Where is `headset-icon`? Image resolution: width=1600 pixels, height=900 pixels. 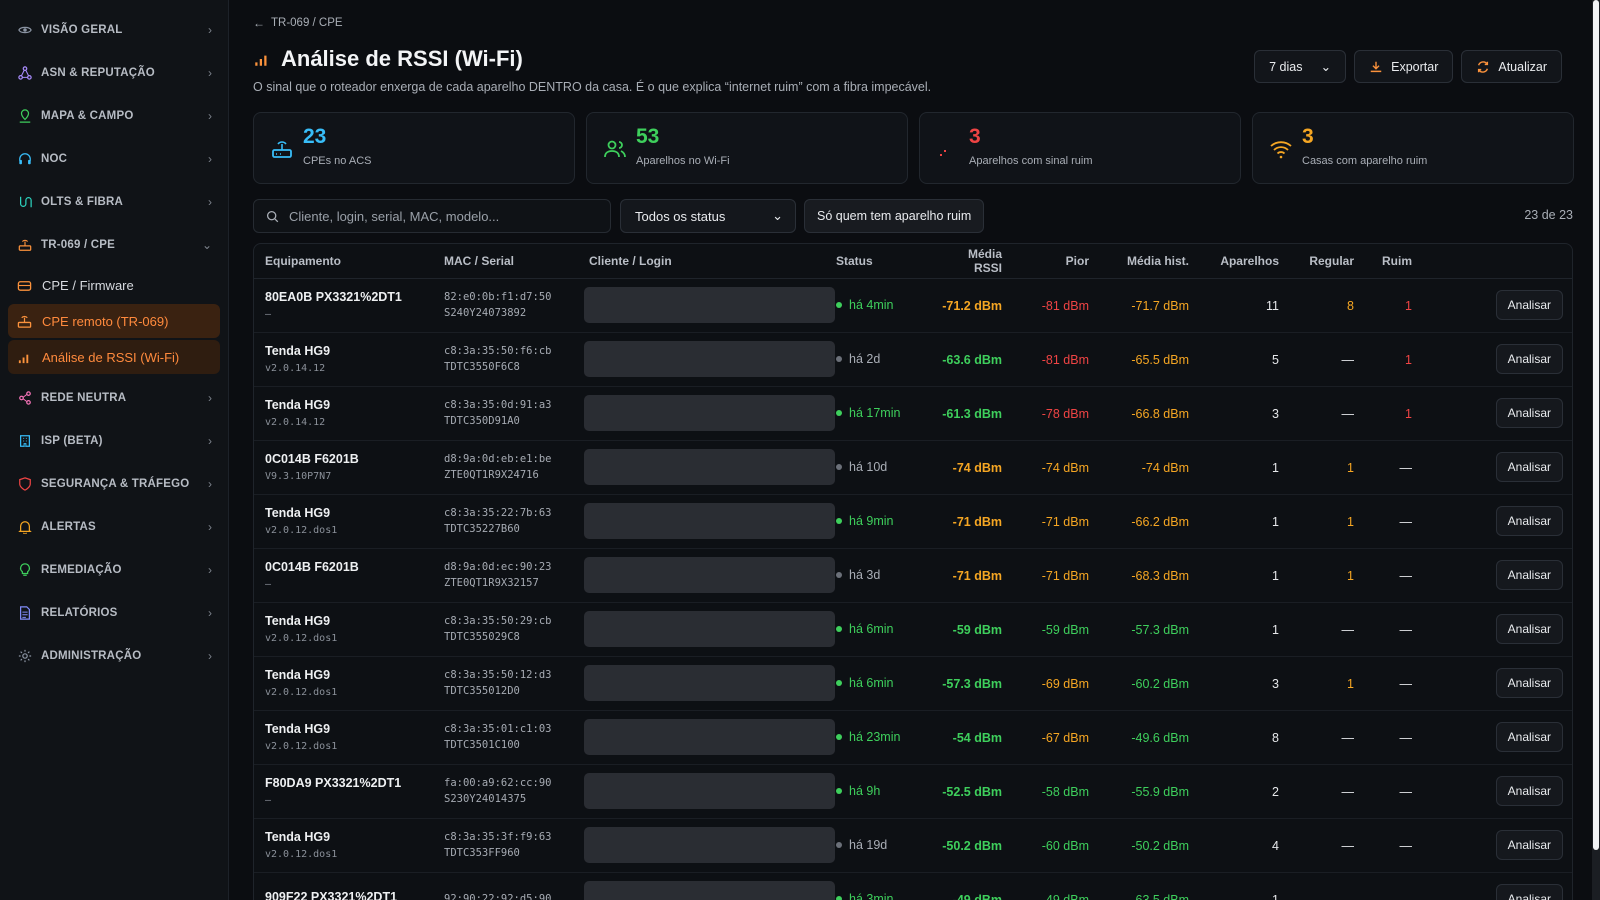
headset-icon is located at coordinates (25, 159).